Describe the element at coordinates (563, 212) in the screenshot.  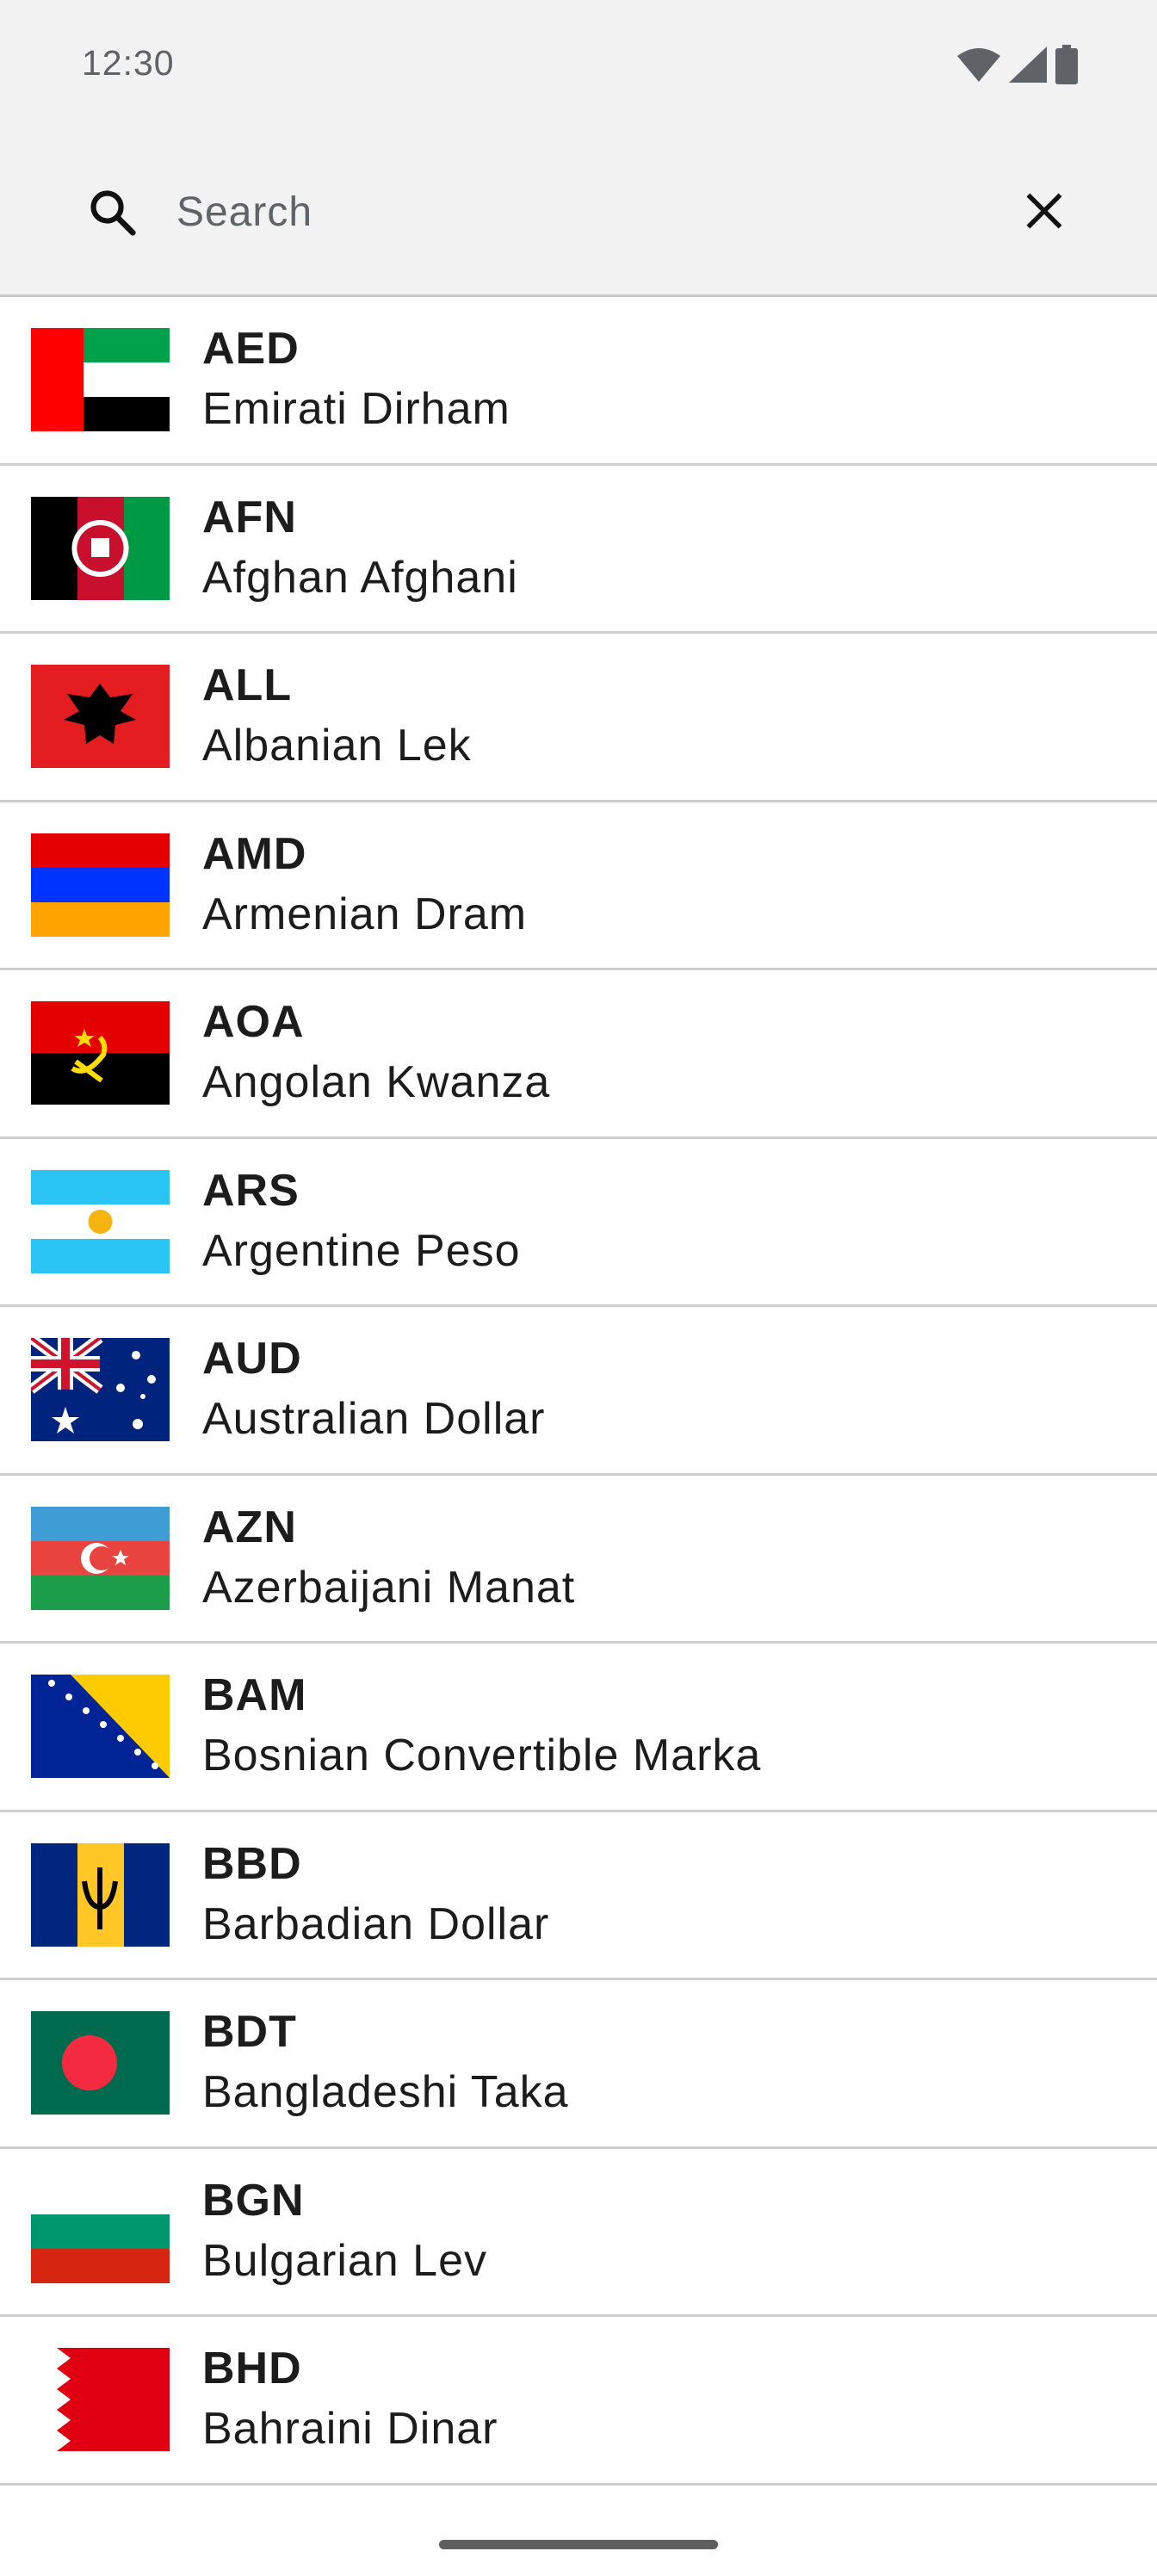
I see `search-input` at that location.